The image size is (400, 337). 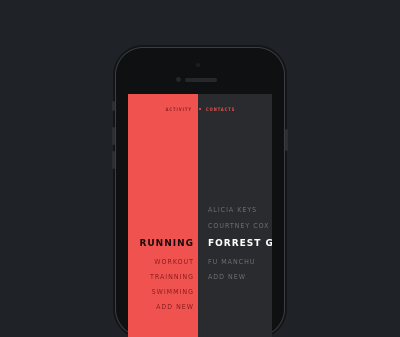 I want to click on tab-activity: ACTIVITY, so click(x=179, y=109).